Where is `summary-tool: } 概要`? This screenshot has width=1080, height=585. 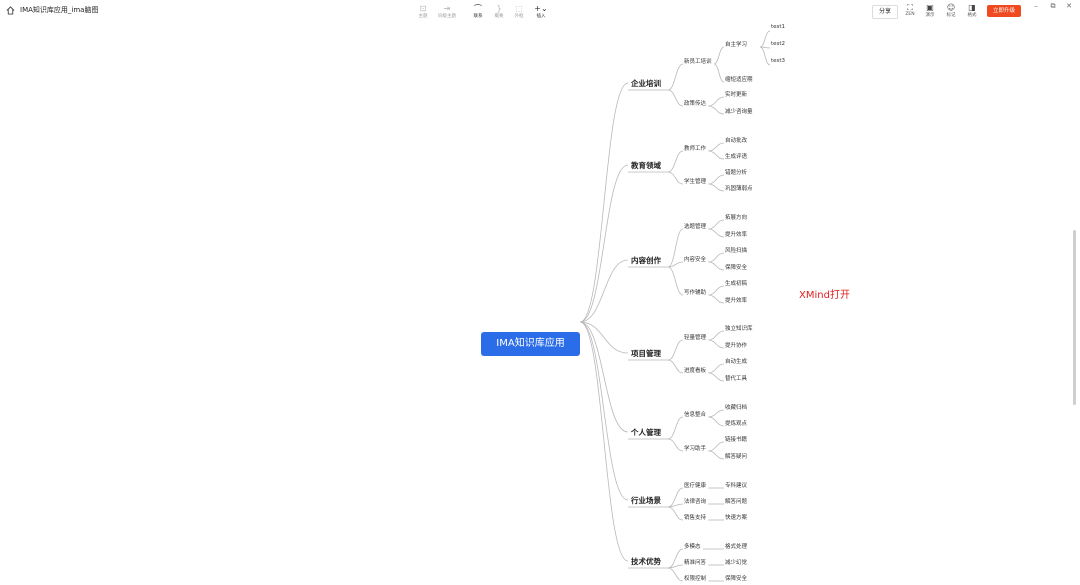 summary-tool: } 概要 is located at coordinates (499, 11).